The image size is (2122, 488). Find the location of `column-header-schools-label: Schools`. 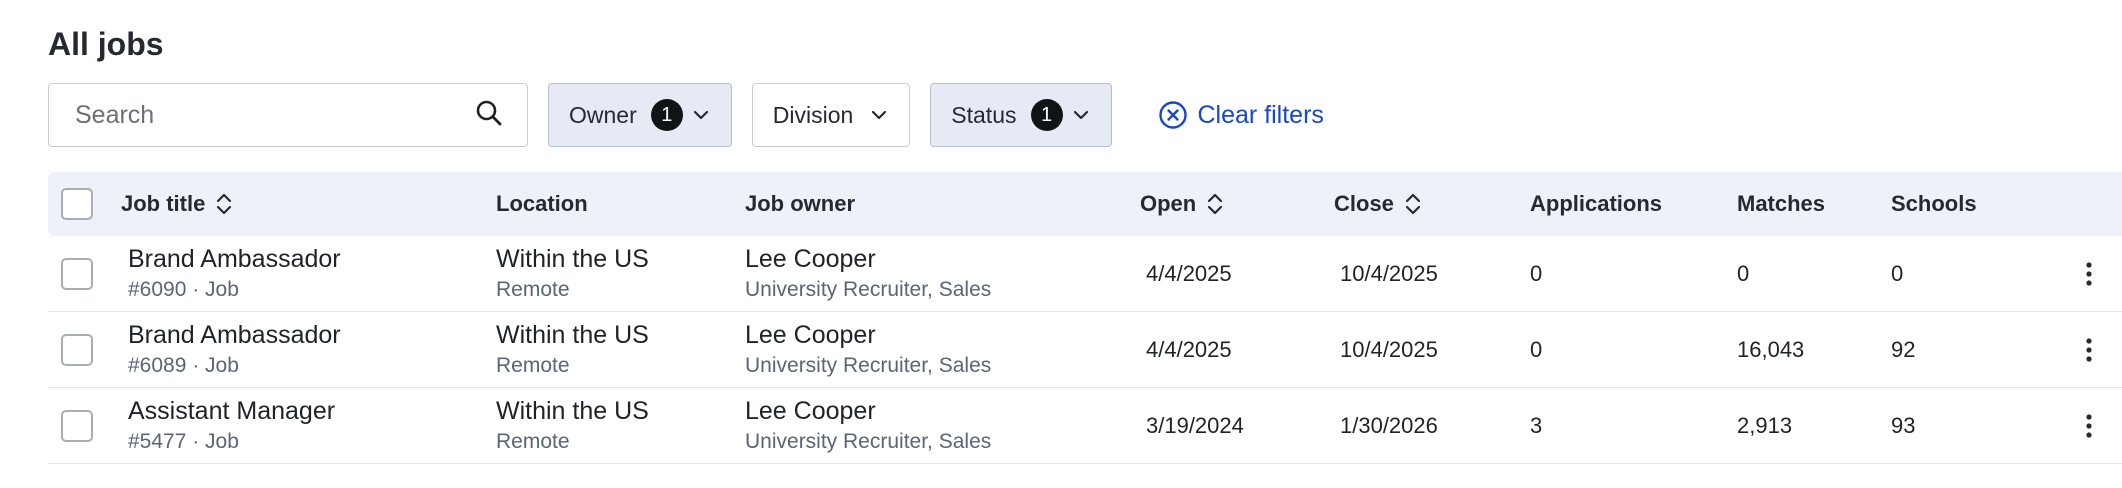

column-header-schools-label: Schools is located at coordinates (1934, 203).